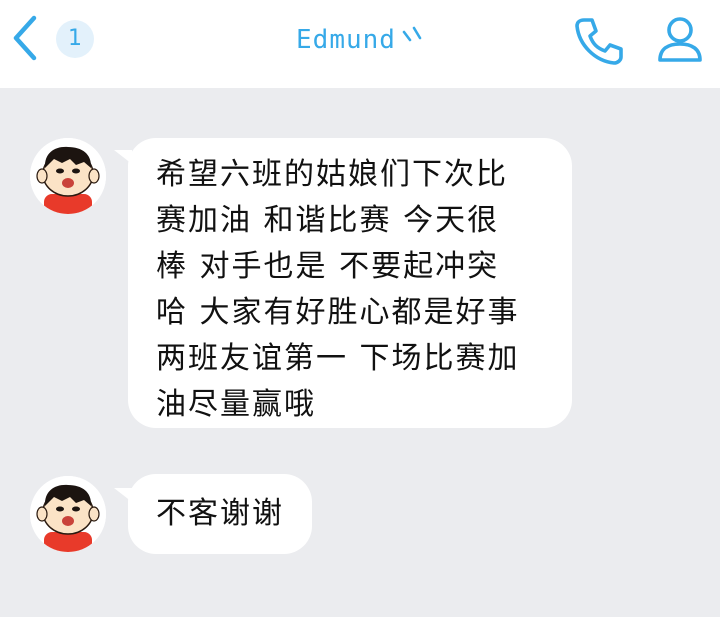 The image size is (720, 617). What do you see at coordinates (346, 40) in the screenshot?
I see `contact-name: Edmund` at bounding box center [346, 40].